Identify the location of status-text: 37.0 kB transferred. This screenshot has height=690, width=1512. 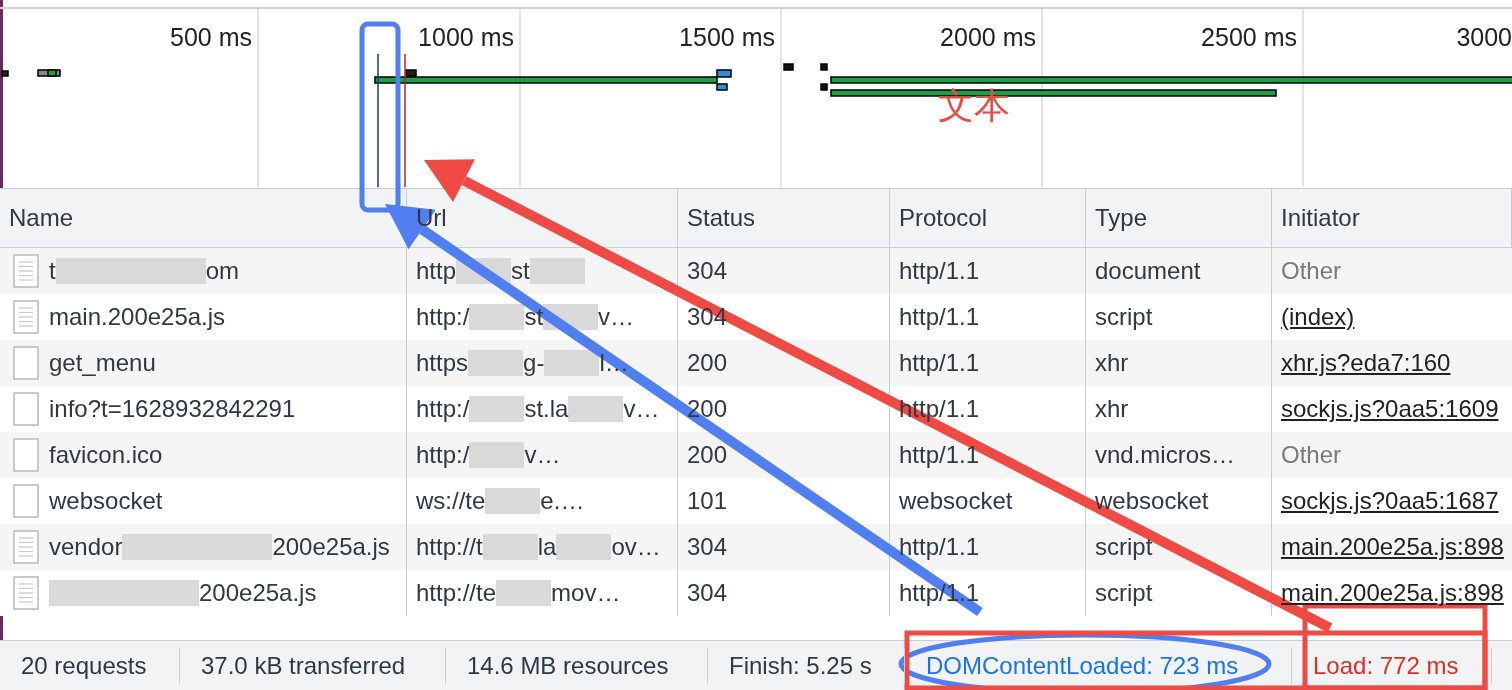
(313, 665).